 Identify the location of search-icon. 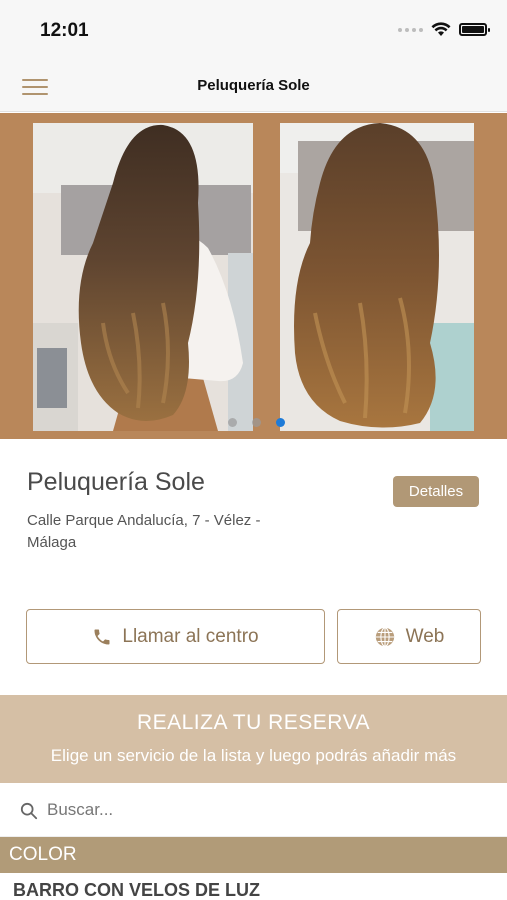
(29, 811).